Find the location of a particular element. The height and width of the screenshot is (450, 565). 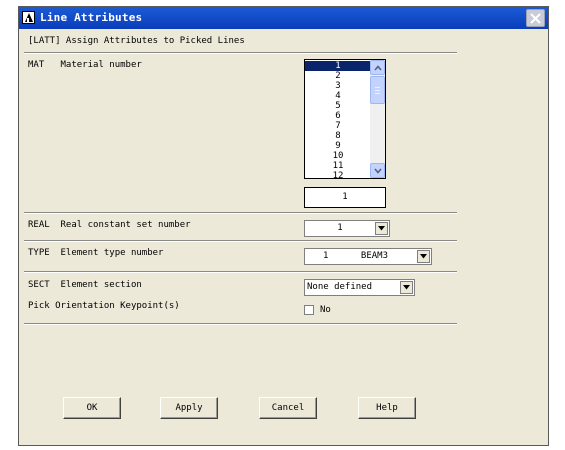

real-constant-select: 1 is located at coordinates (347, 228).